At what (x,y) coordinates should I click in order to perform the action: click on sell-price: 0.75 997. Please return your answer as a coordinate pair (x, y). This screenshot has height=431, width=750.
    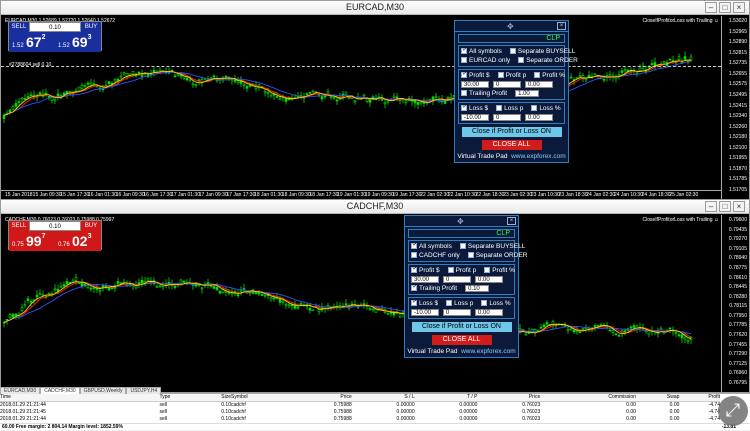
    Looking at the image, I should click on (32, 241).